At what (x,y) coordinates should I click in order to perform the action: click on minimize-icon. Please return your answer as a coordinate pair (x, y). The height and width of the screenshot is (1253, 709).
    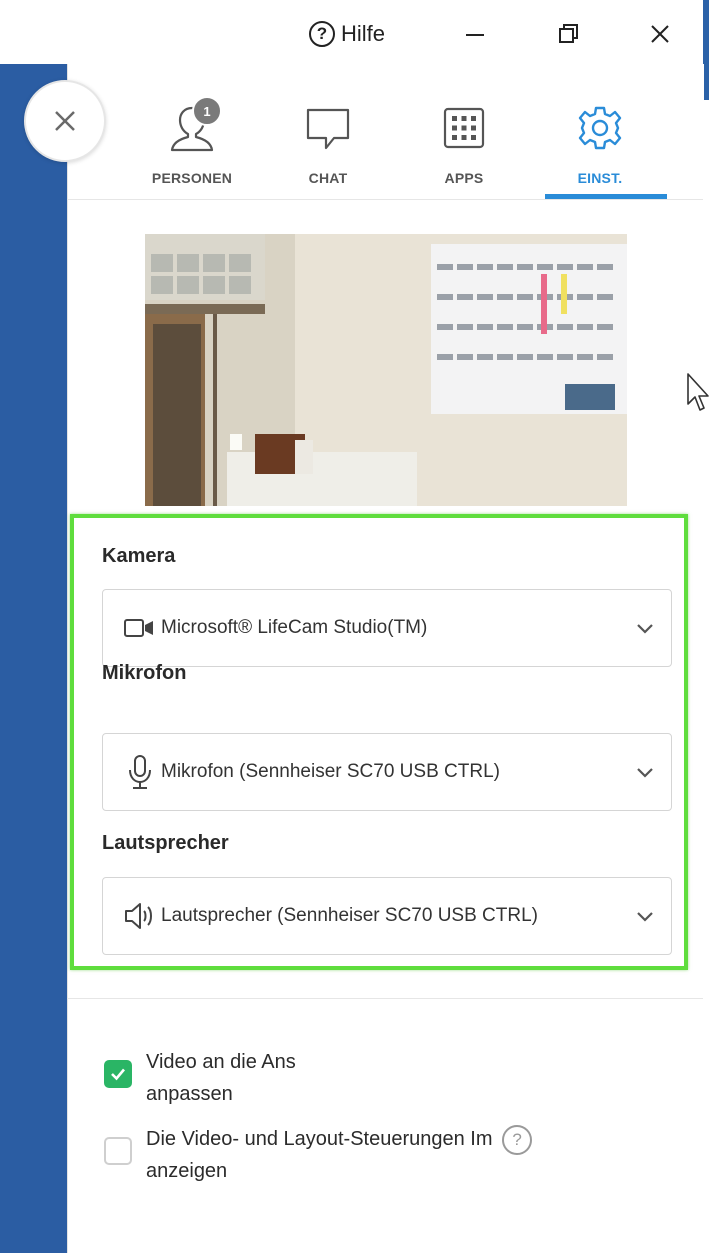
    Looking at the image, I should click on (475, 35).